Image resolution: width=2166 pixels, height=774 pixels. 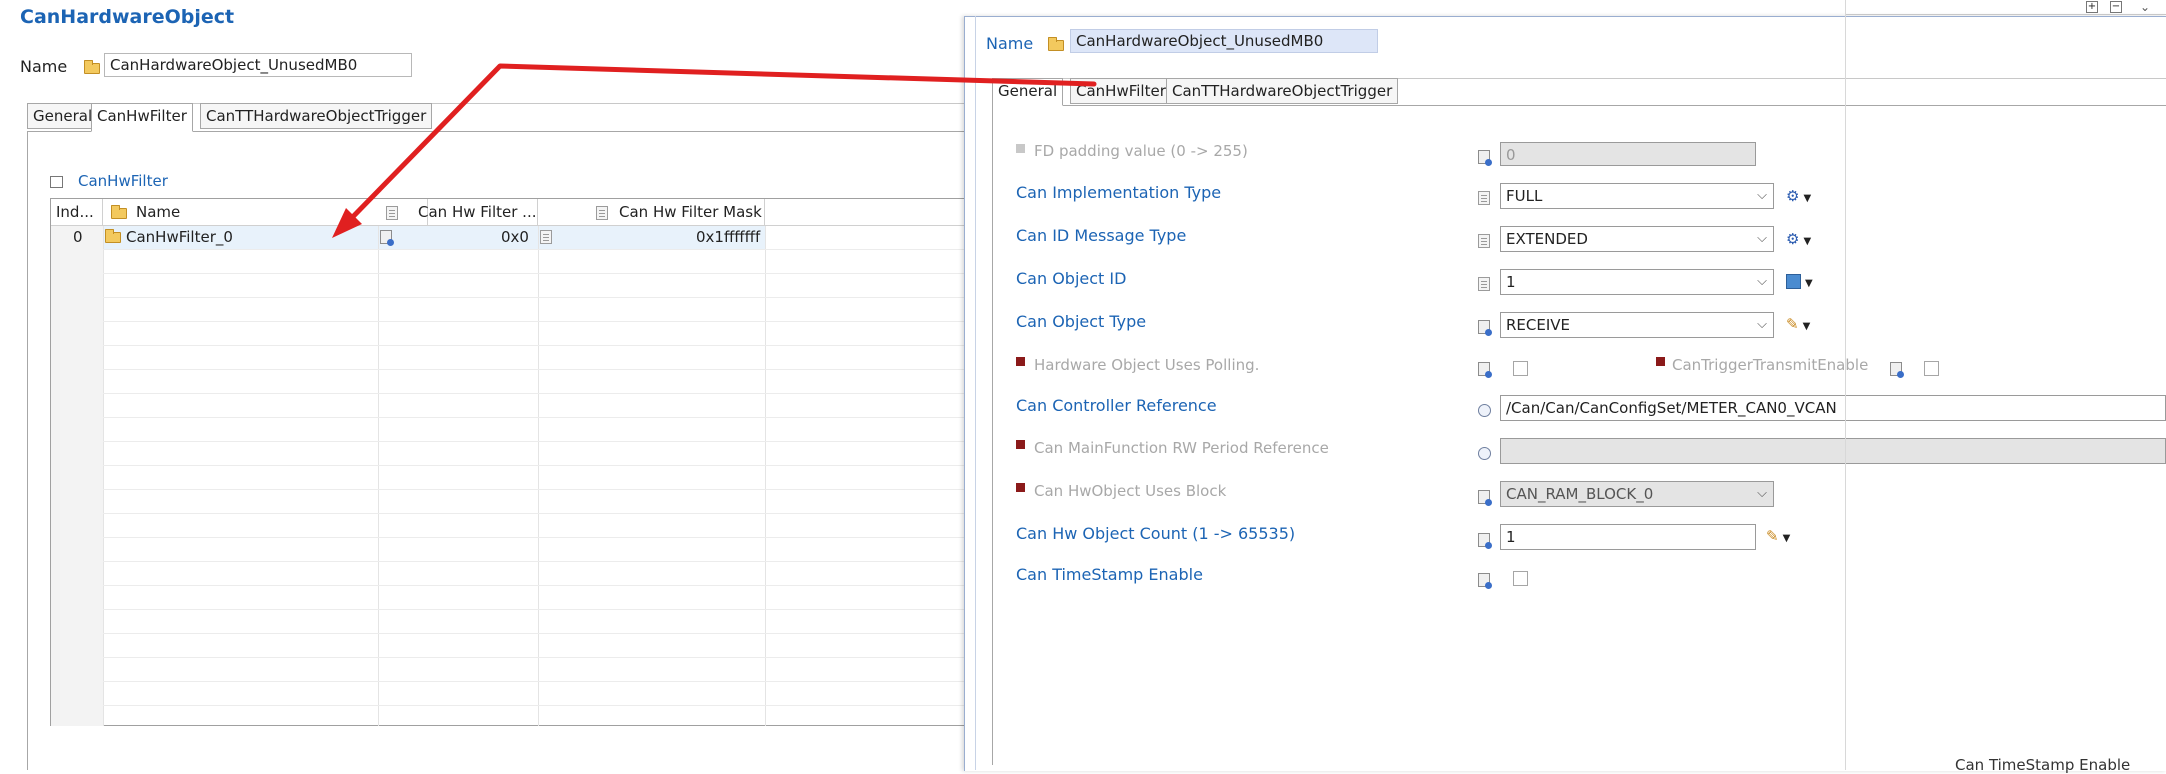 What do you see at coordinates (714, 150) in the screenshot?
I see `annotation-arrow` at bounding box center [714, 150].